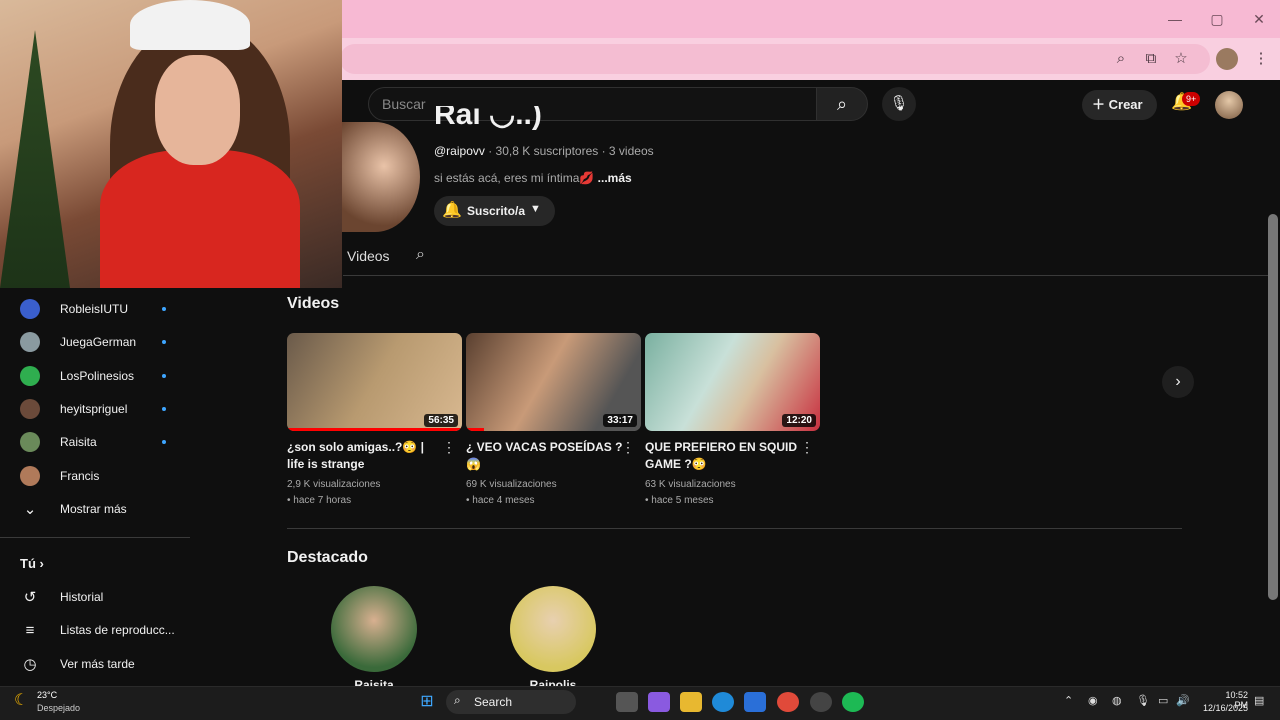  I want to click on plus-icon: ＋, so click(1100, 104).